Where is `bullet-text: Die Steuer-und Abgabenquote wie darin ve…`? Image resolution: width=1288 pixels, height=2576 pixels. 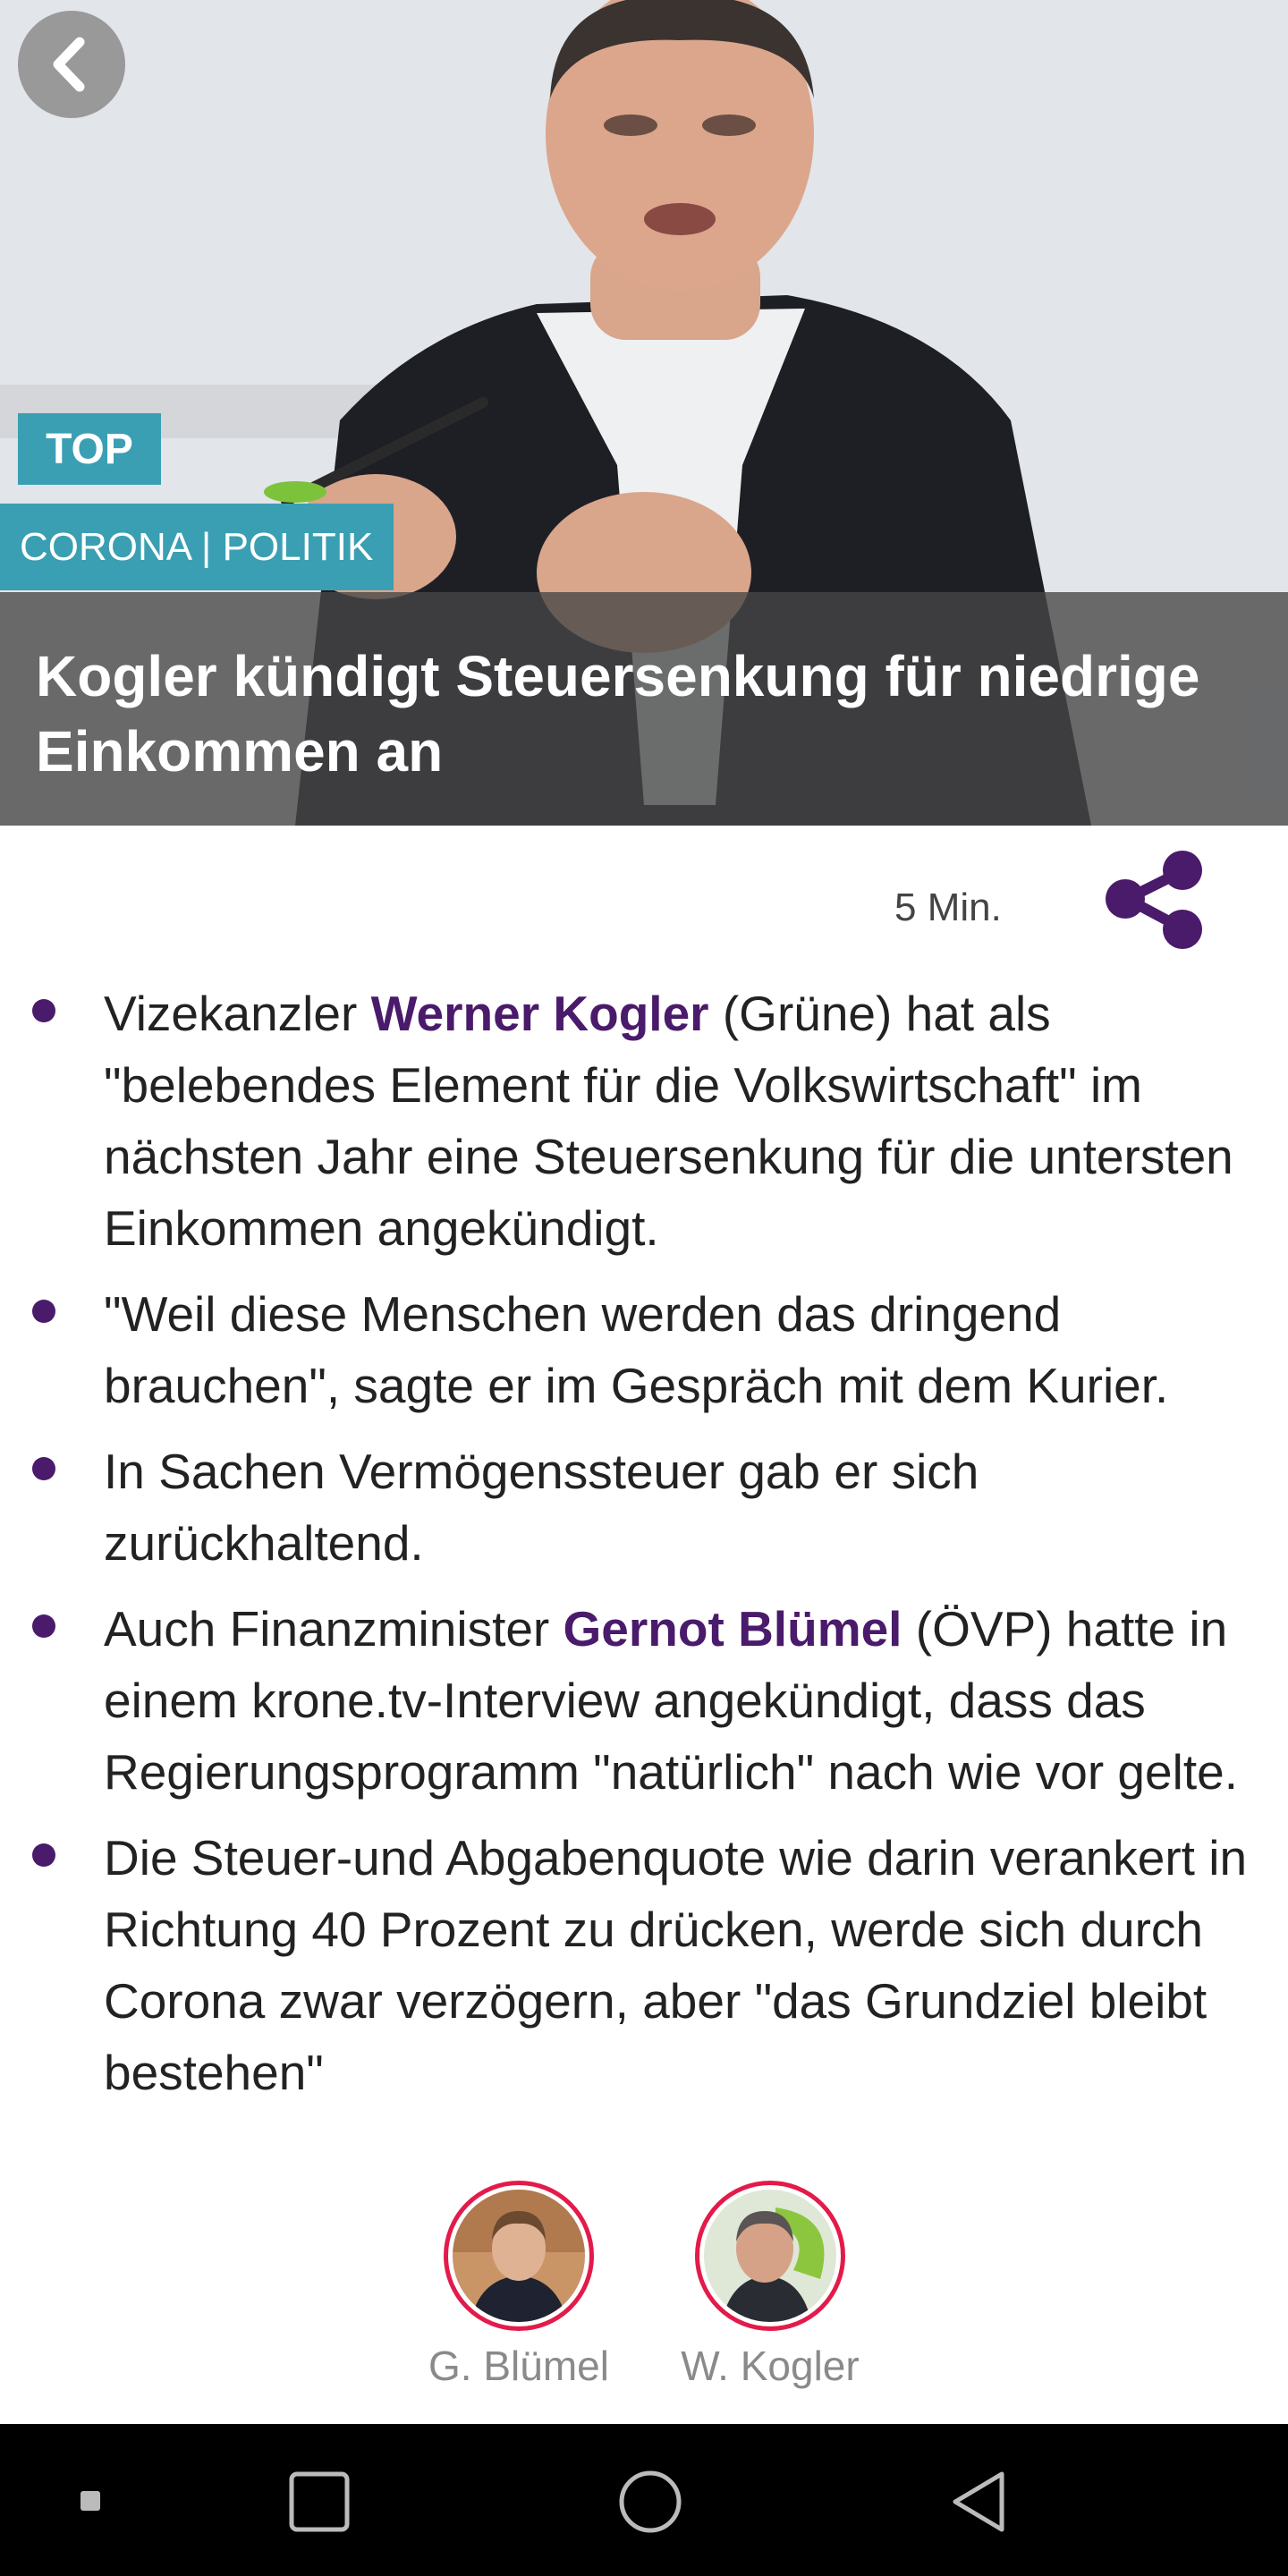 bullet-text: Die Steuer-und Abgabenquote wie darin ve… is located at coordinates (676, 1965).